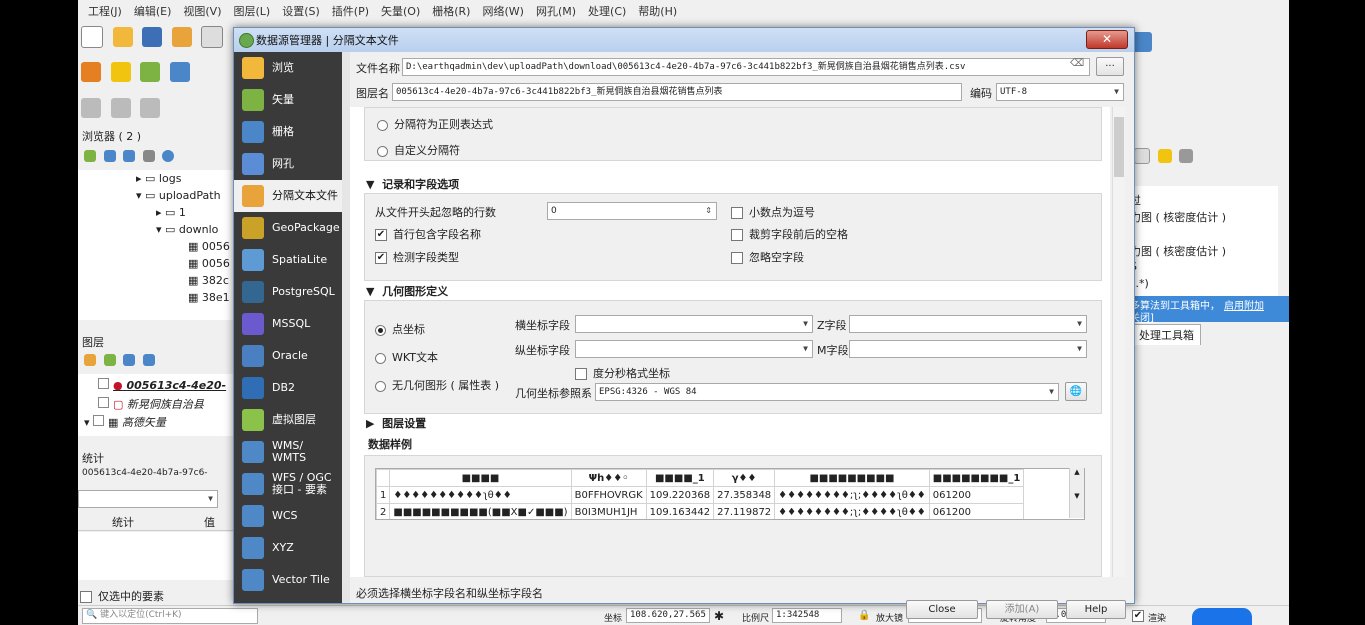 This screenshot has height=625, width=1365. I want to click on tree-item: ▸ ▭ 1, so click(171, 212).